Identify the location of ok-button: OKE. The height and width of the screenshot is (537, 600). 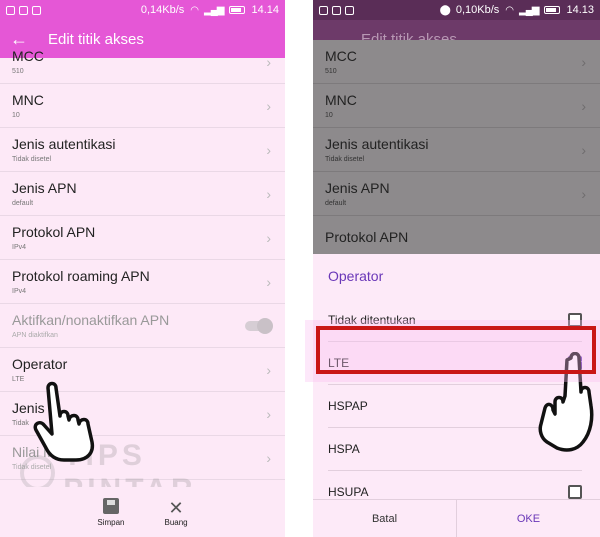
(528, 518).